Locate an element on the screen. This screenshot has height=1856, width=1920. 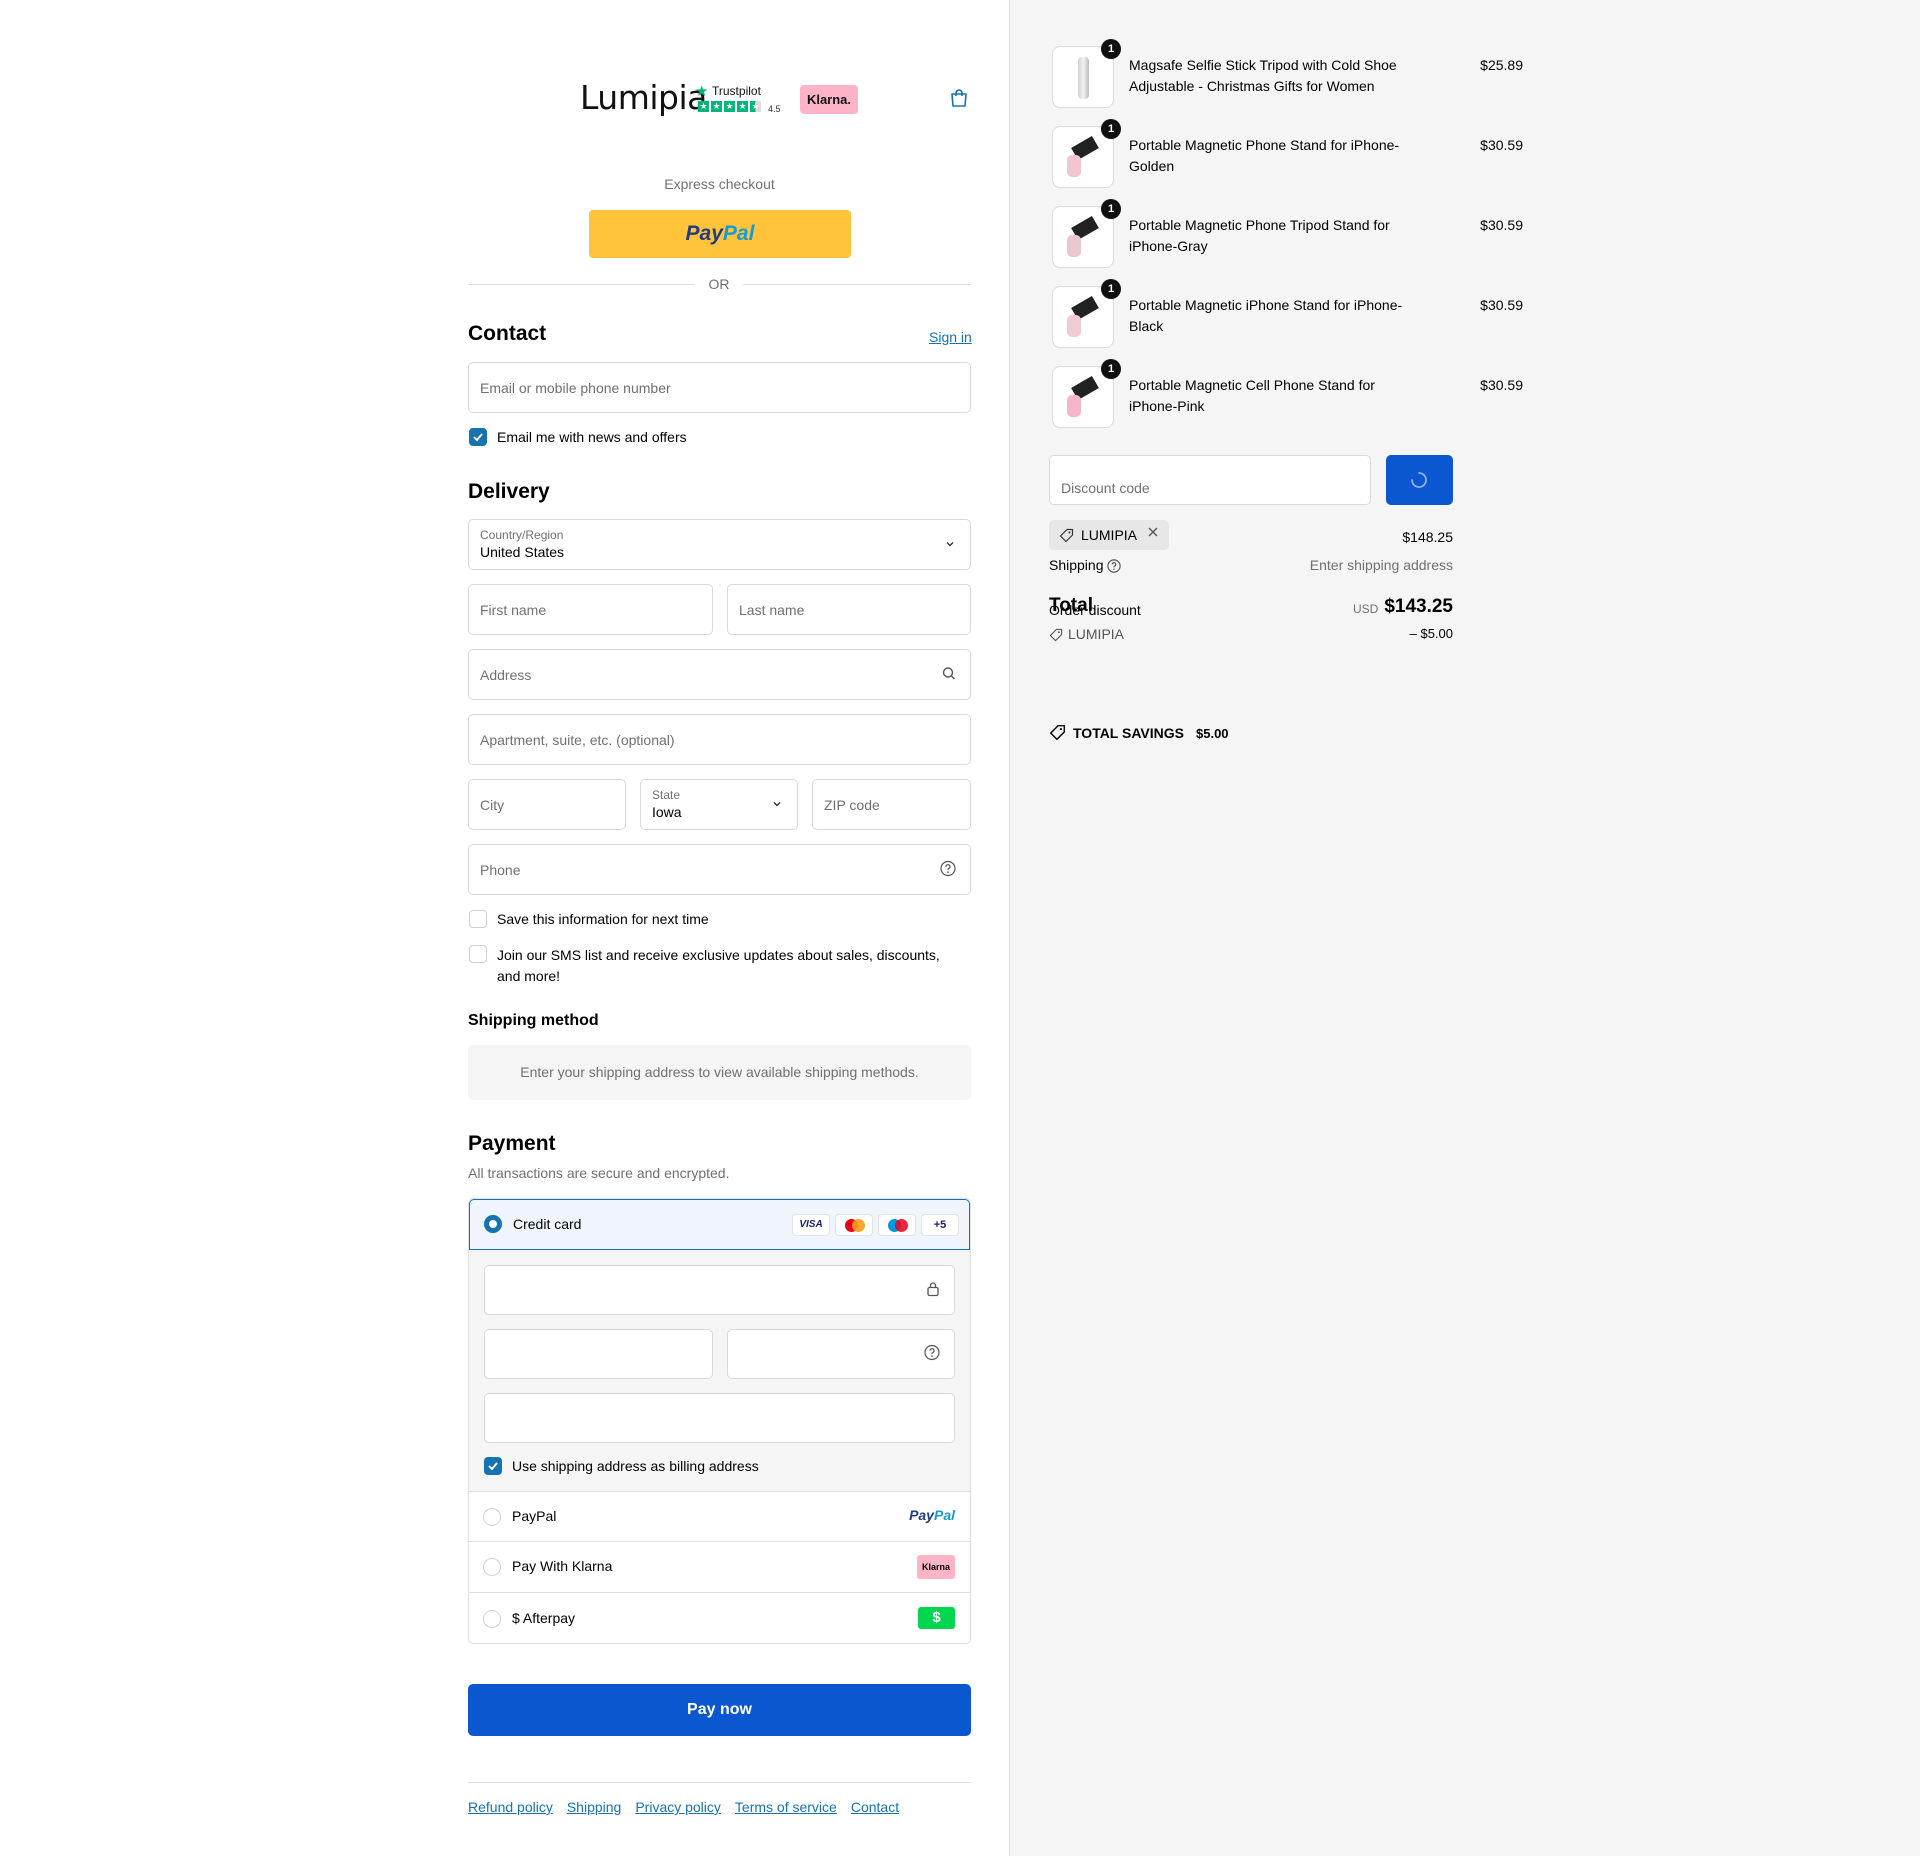
tripod-stick-image is located at coordinates (1083, 78).